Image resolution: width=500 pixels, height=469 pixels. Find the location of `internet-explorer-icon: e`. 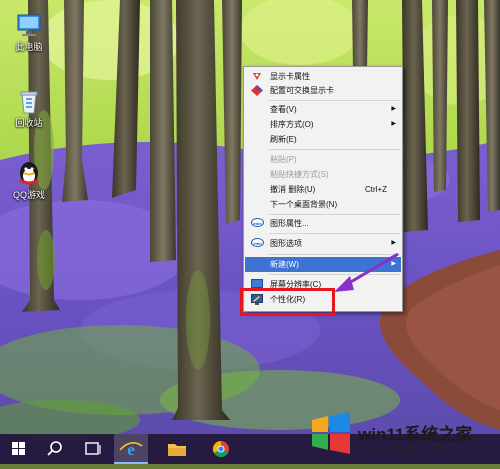

internet-explorer-icon: e is located at coordinates (131, 449).